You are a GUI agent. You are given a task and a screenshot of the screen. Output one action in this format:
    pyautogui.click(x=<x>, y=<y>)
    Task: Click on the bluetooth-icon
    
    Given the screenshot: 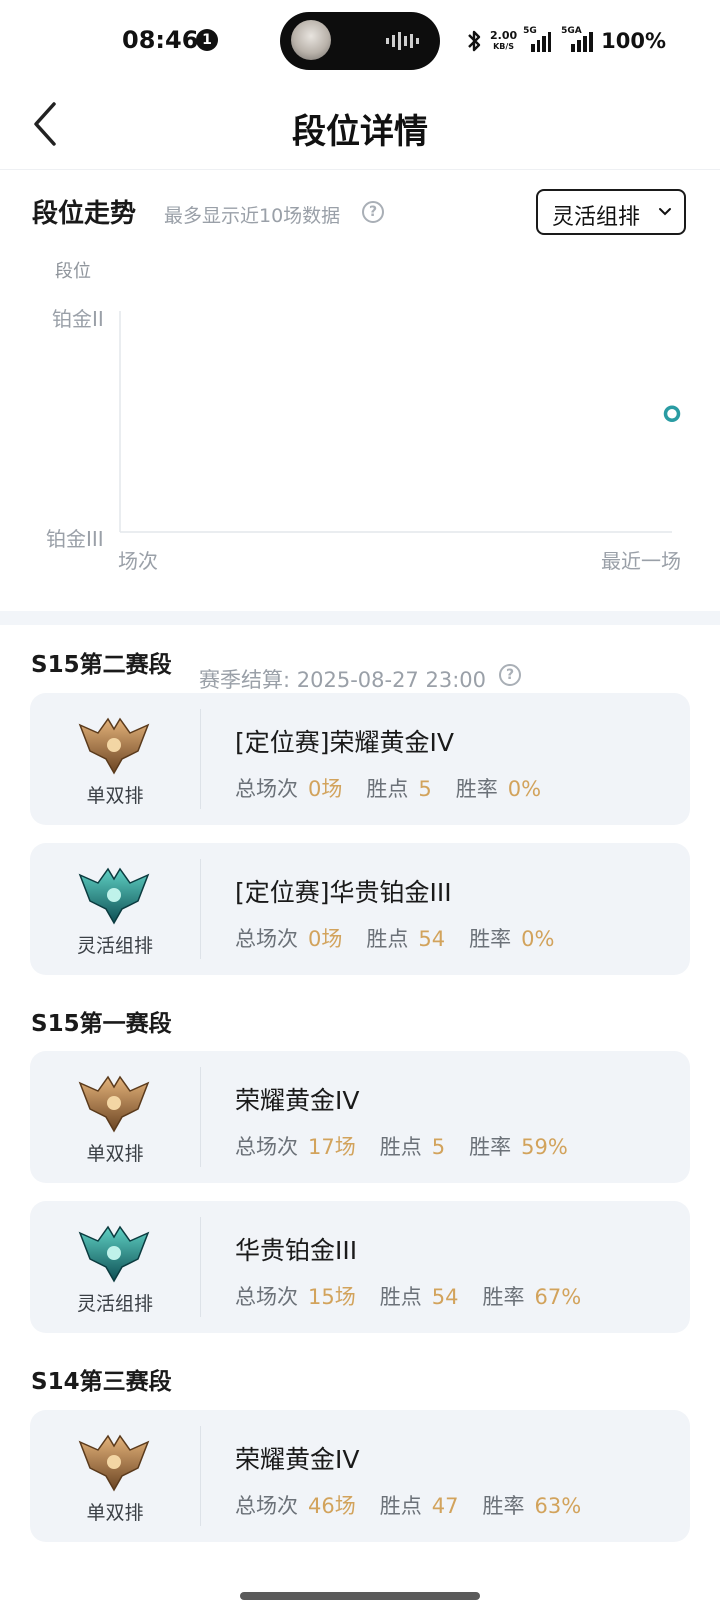 What is the action you would take?
    pyautogui.click(x=474, y=41)
    